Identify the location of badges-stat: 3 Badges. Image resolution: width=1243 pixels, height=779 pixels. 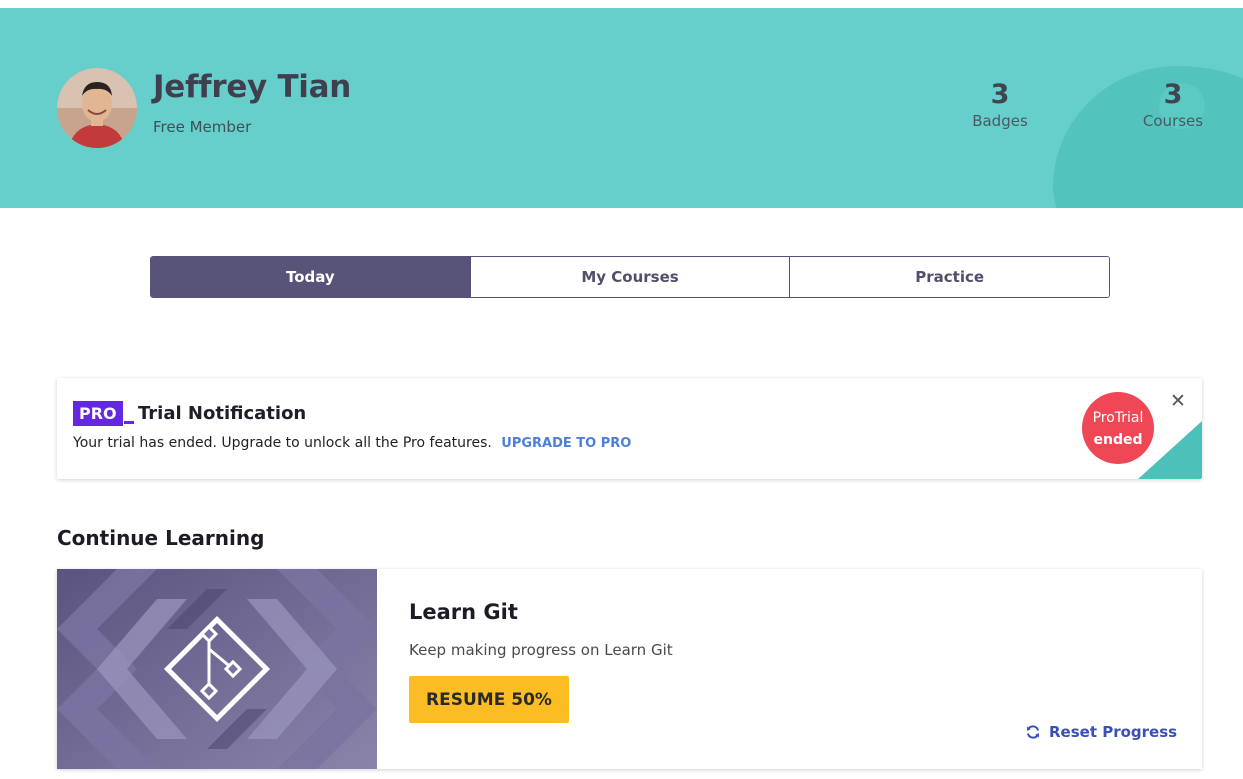
(1000, 104).